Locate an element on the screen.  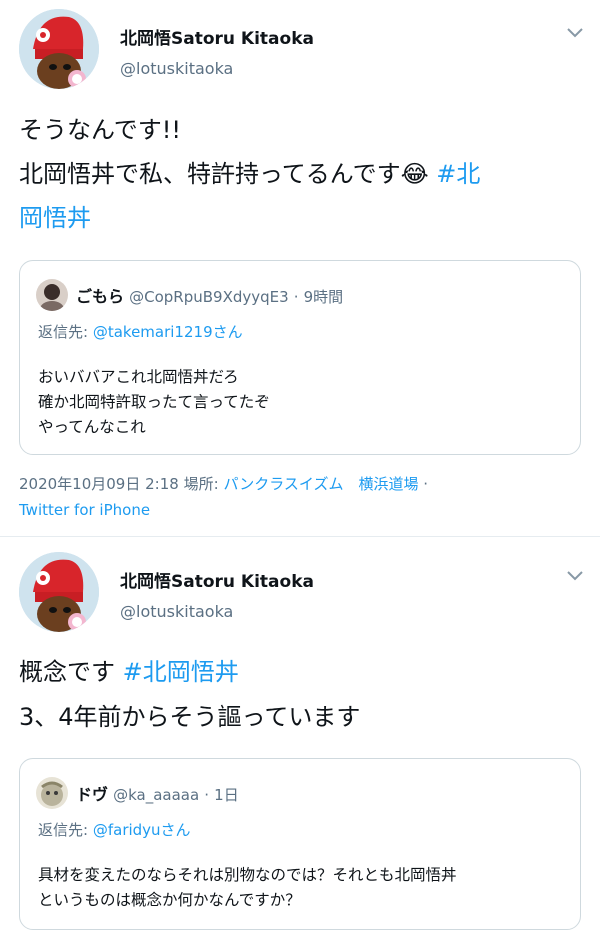
tweet-text-line-1: 概念です #北岡悟丼 is located at coordinates (129, 672).